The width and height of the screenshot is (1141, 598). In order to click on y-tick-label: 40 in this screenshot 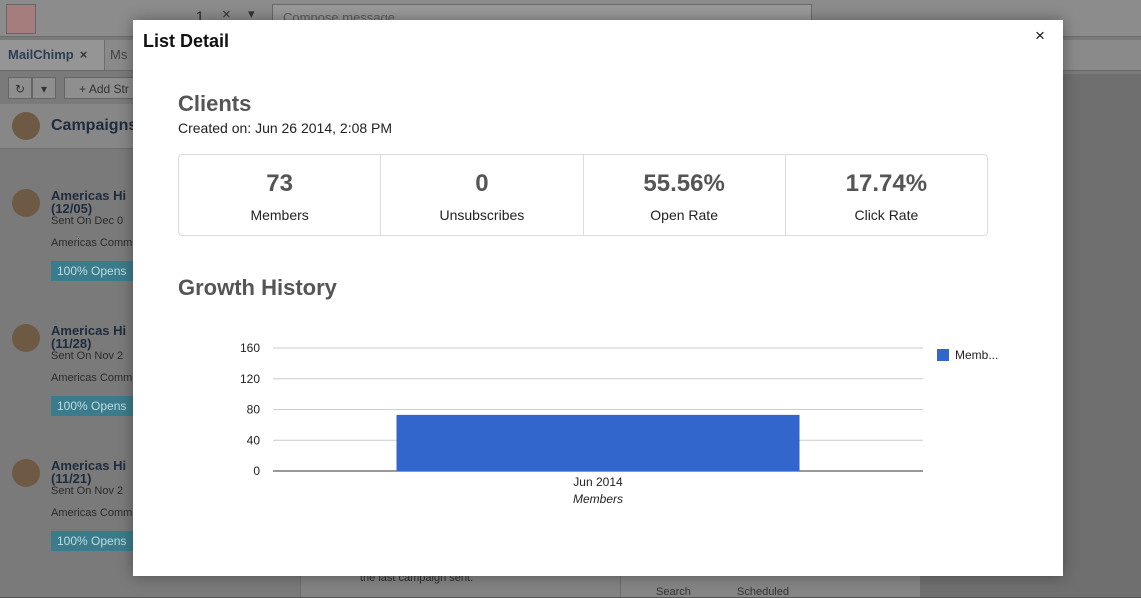, I will do `click(254, 440)`.